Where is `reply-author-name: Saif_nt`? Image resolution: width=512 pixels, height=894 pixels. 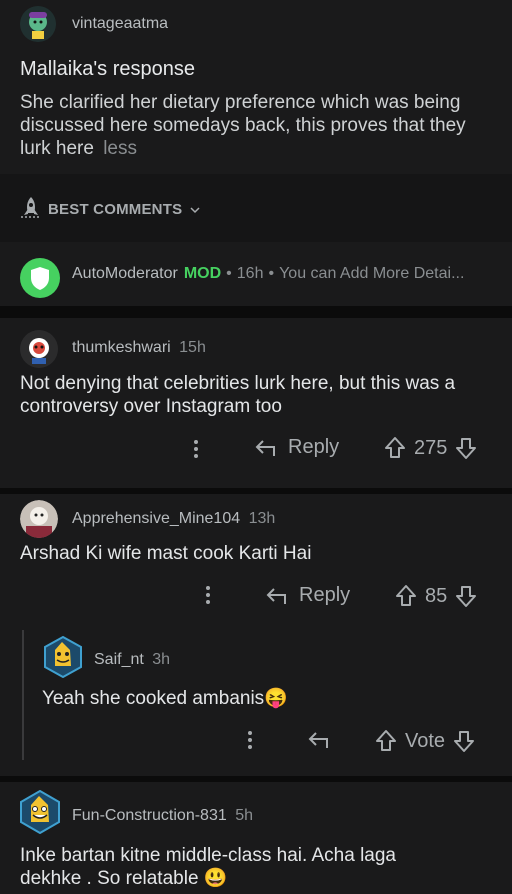
reply-author-name: Saif_nt is located at coordinates (119, 659).